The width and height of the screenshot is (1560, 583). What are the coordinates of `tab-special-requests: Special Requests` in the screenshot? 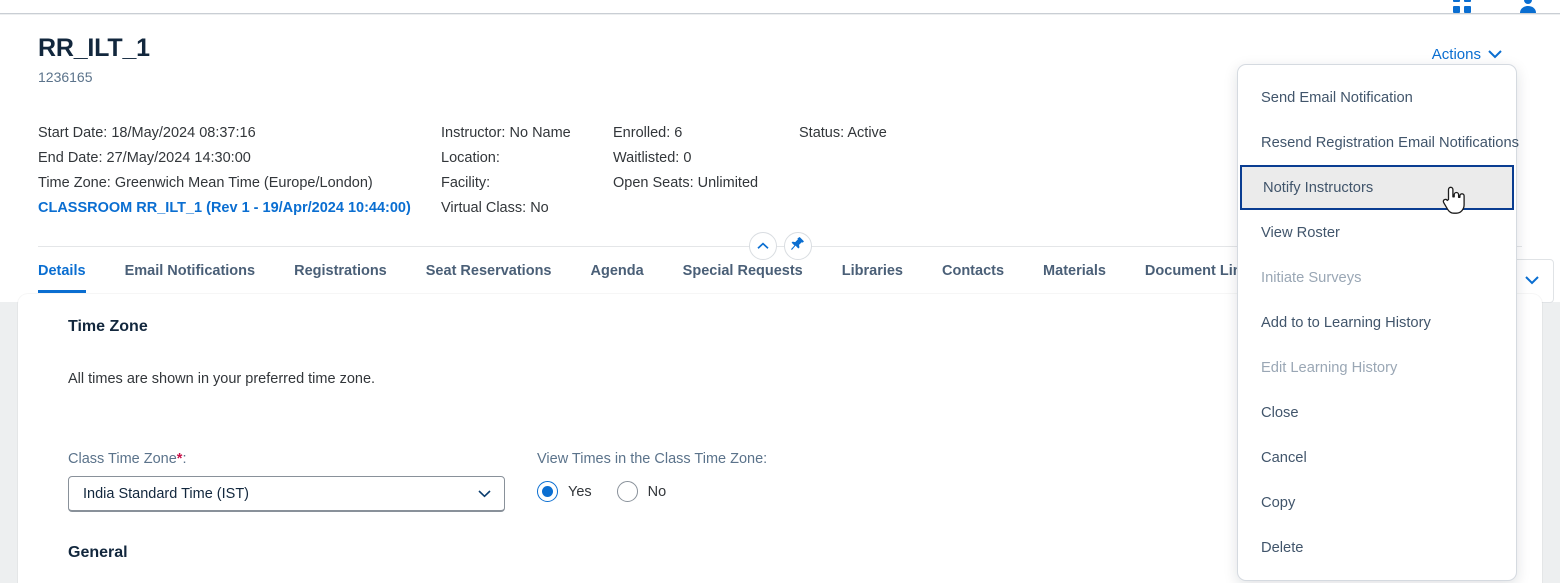 It's located at (743, 277).